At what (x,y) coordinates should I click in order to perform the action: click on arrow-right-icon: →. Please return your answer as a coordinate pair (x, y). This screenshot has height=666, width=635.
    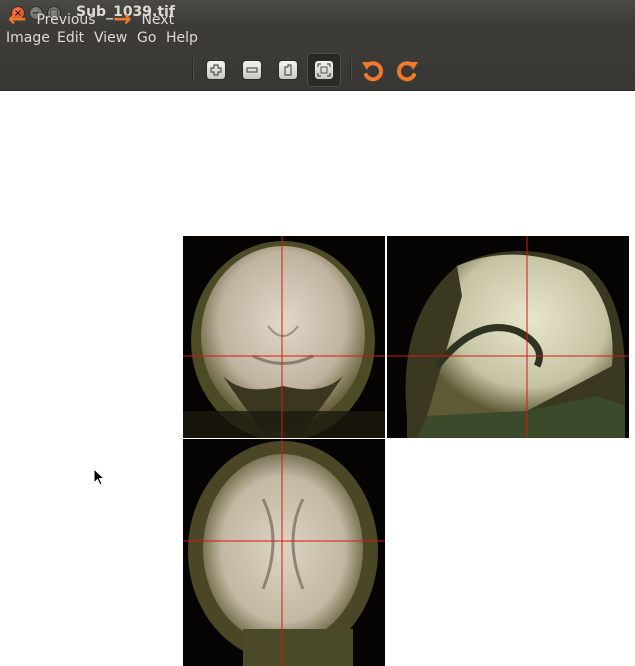
    Looking at the image, I should click on (122, 19).